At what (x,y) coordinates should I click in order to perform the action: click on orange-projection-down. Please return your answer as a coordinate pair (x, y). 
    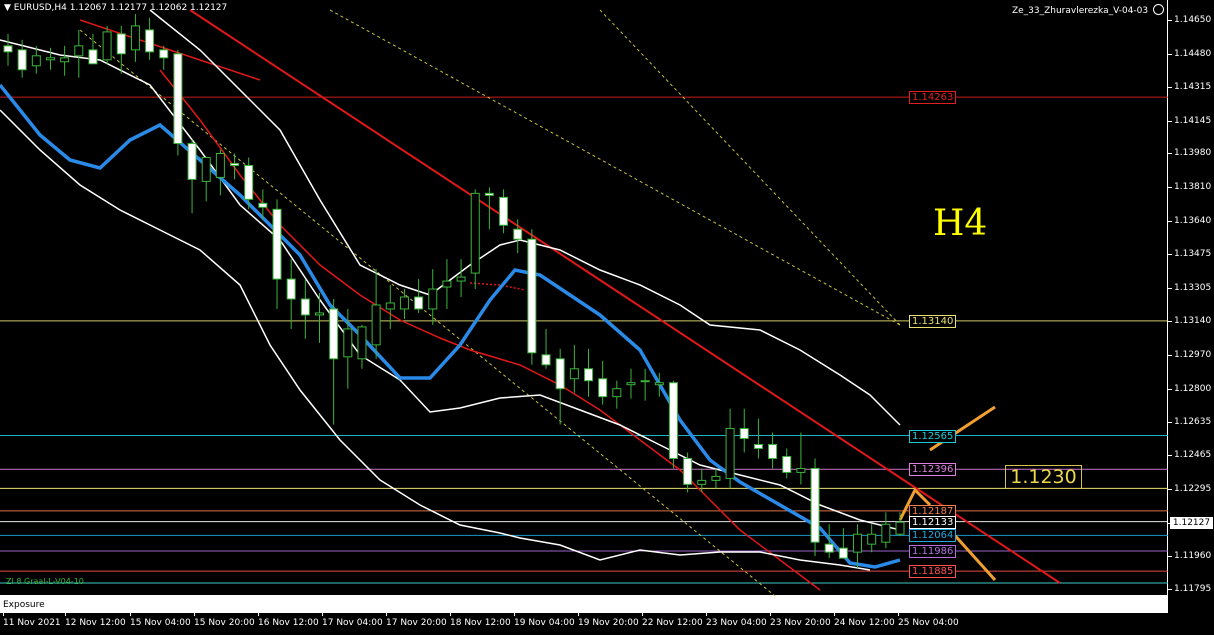
    Looking at the image, I should click on (972, 555).